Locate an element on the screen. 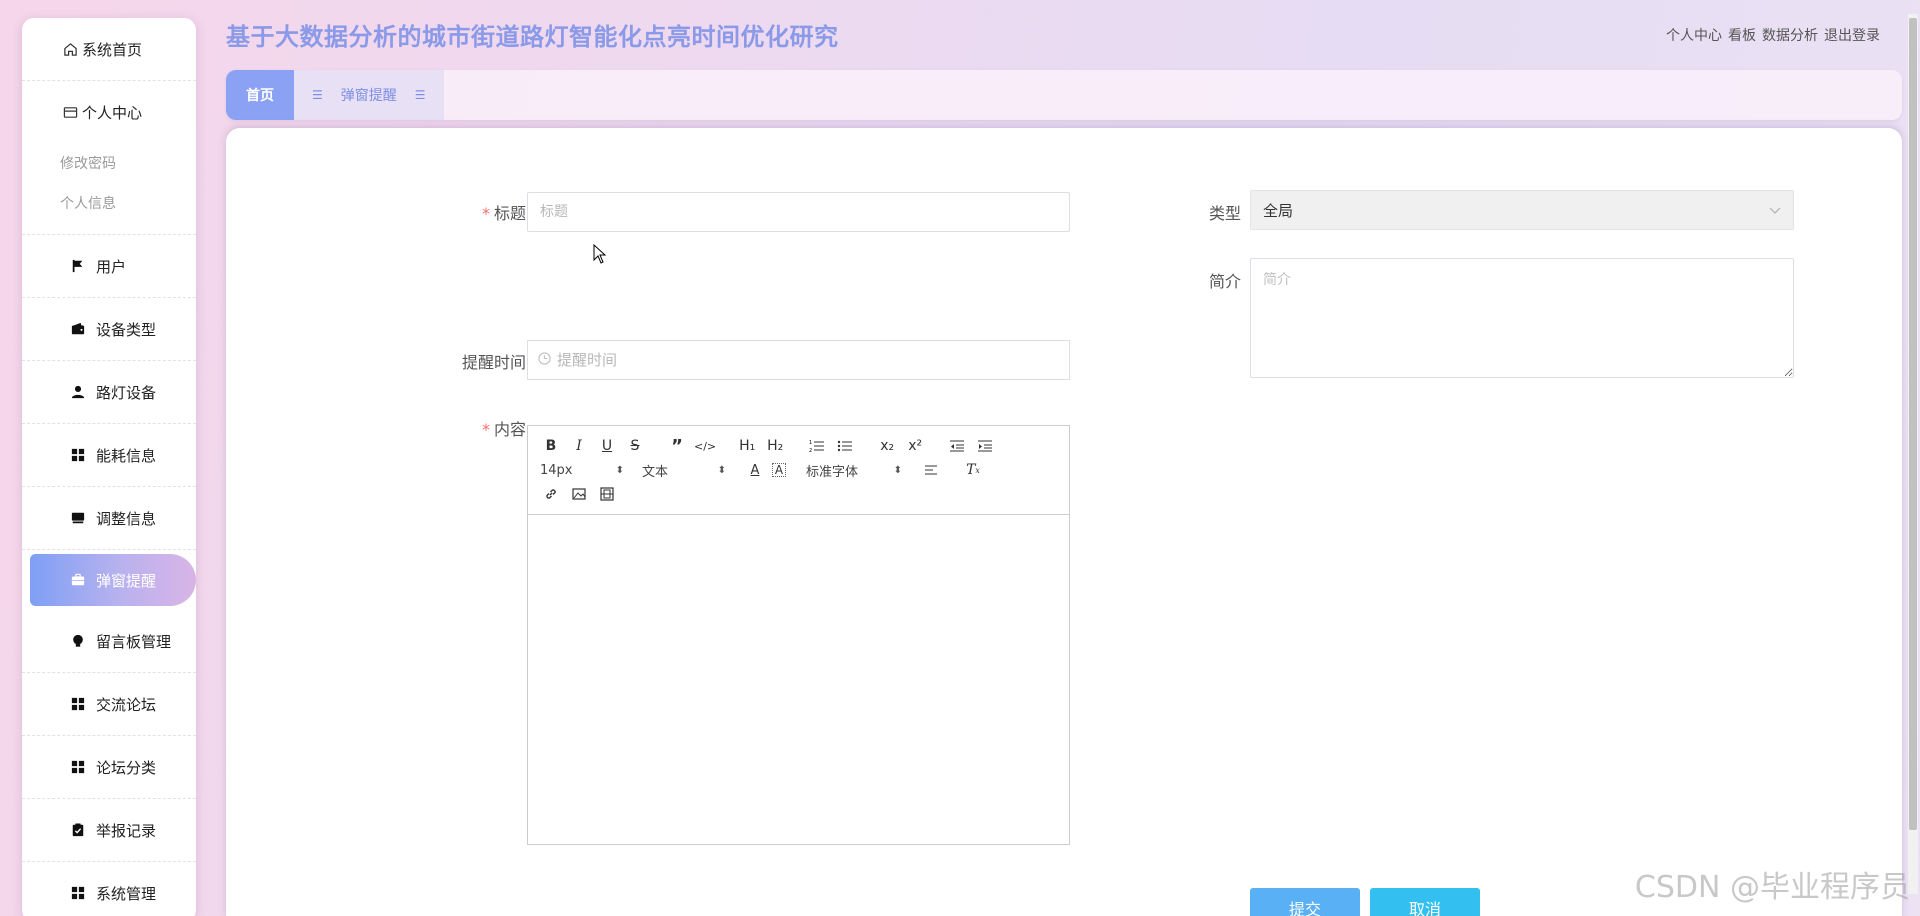  intro-textarea is located at coordinates (1522, 318).